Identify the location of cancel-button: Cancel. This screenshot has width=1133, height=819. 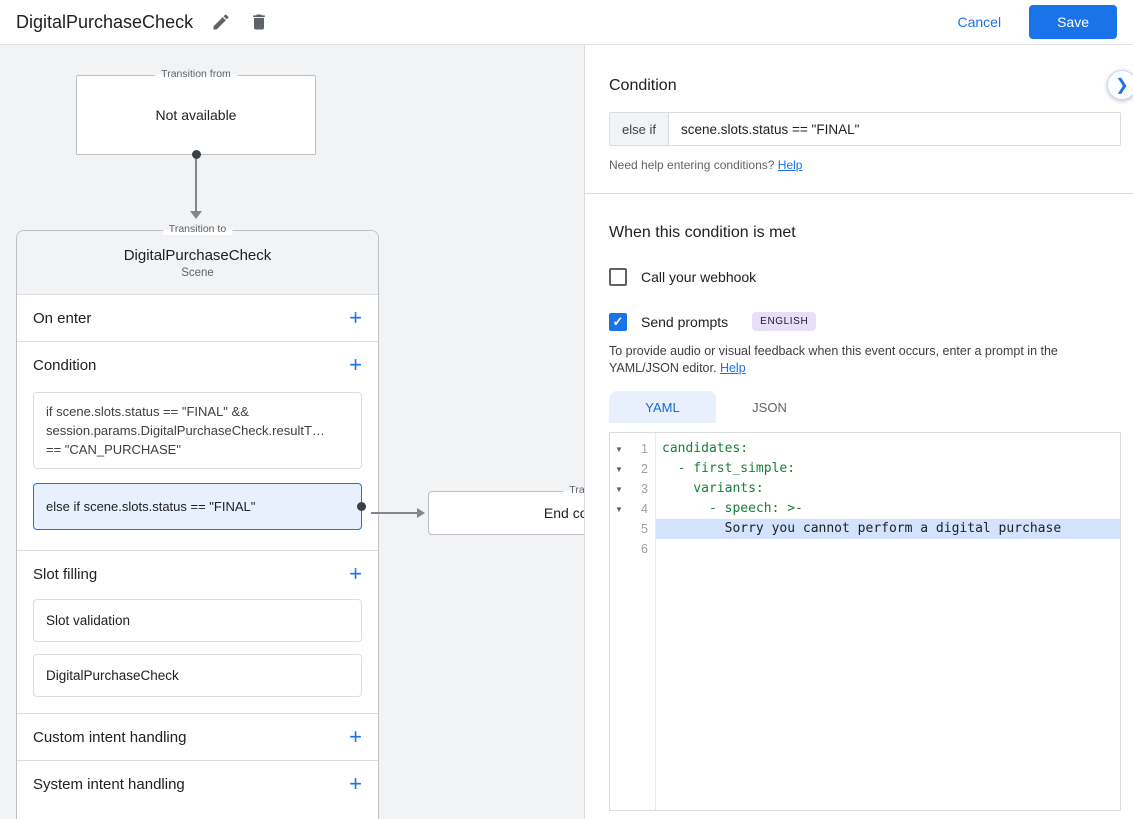
(979, 22).